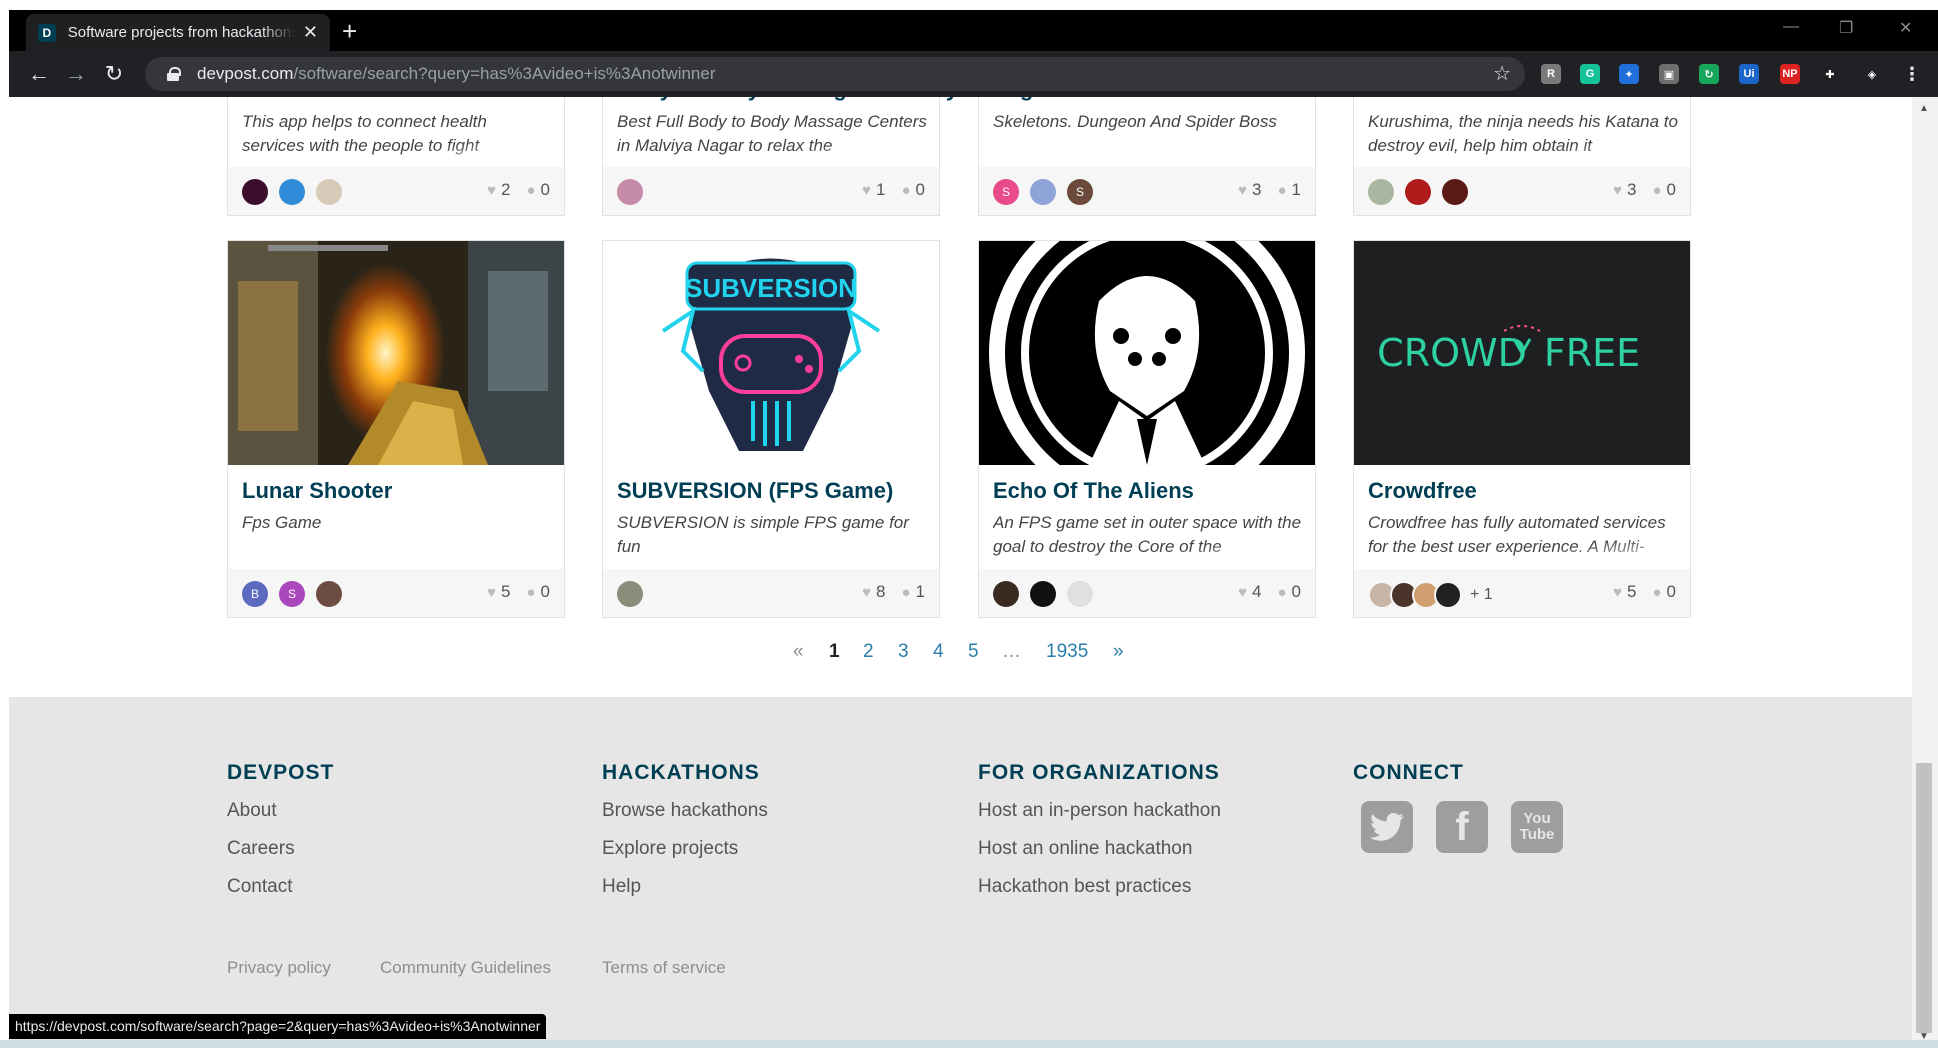 This screenshot has width=1938, height=1048. I want to click on project-title: Get that Katana, so click(1449, 99).